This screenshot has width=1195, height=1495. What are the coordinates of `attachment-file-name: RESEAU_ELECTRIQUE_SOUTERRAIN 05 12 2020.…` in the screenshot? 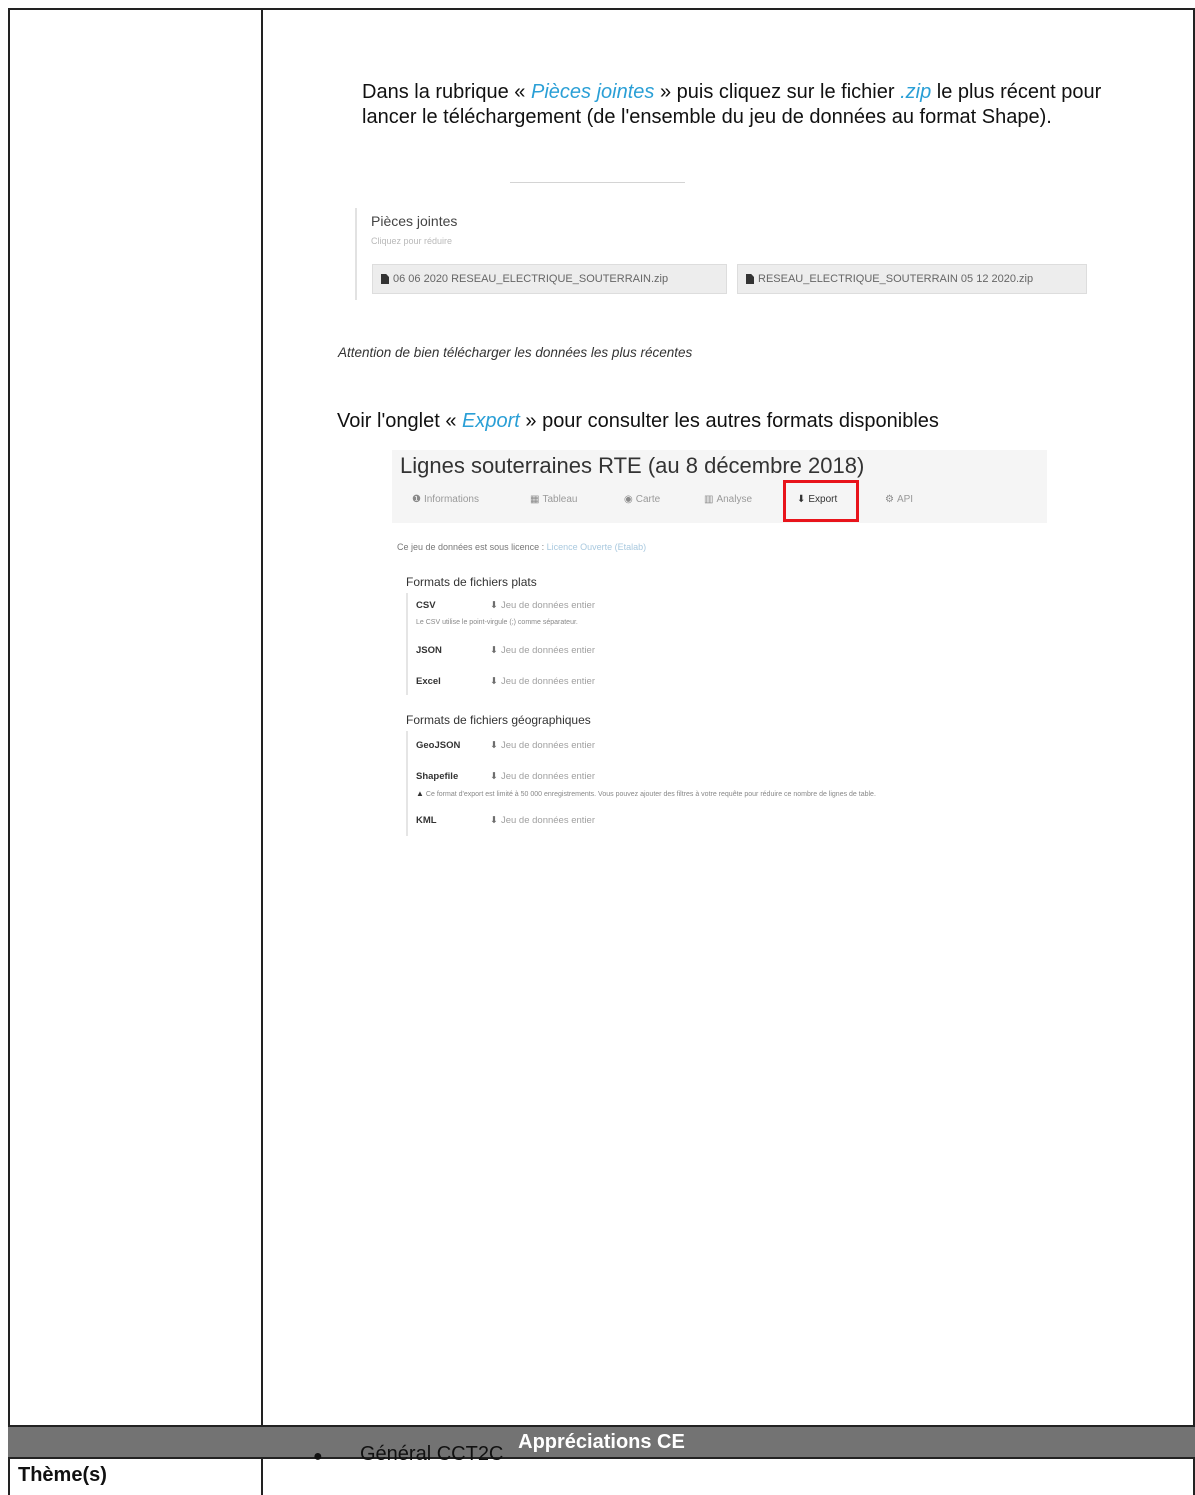 It's located at (896, 279).